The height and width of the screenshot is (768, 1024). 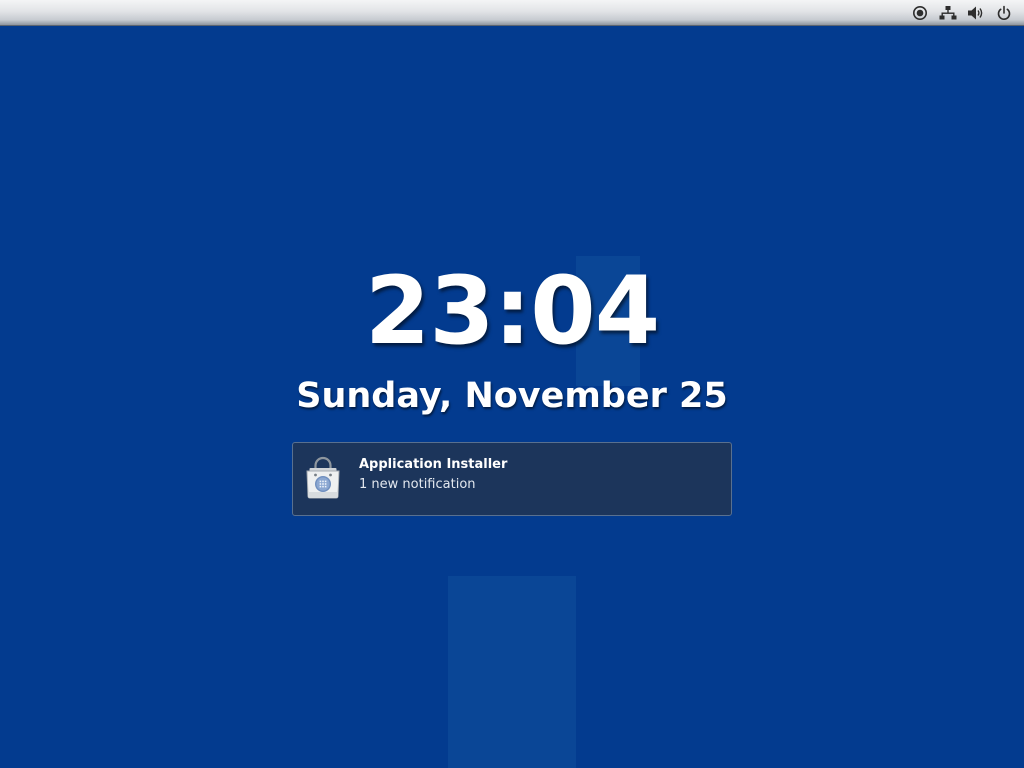 I want to click on notification-body: 1 new notification, so click(x=417, y=484).